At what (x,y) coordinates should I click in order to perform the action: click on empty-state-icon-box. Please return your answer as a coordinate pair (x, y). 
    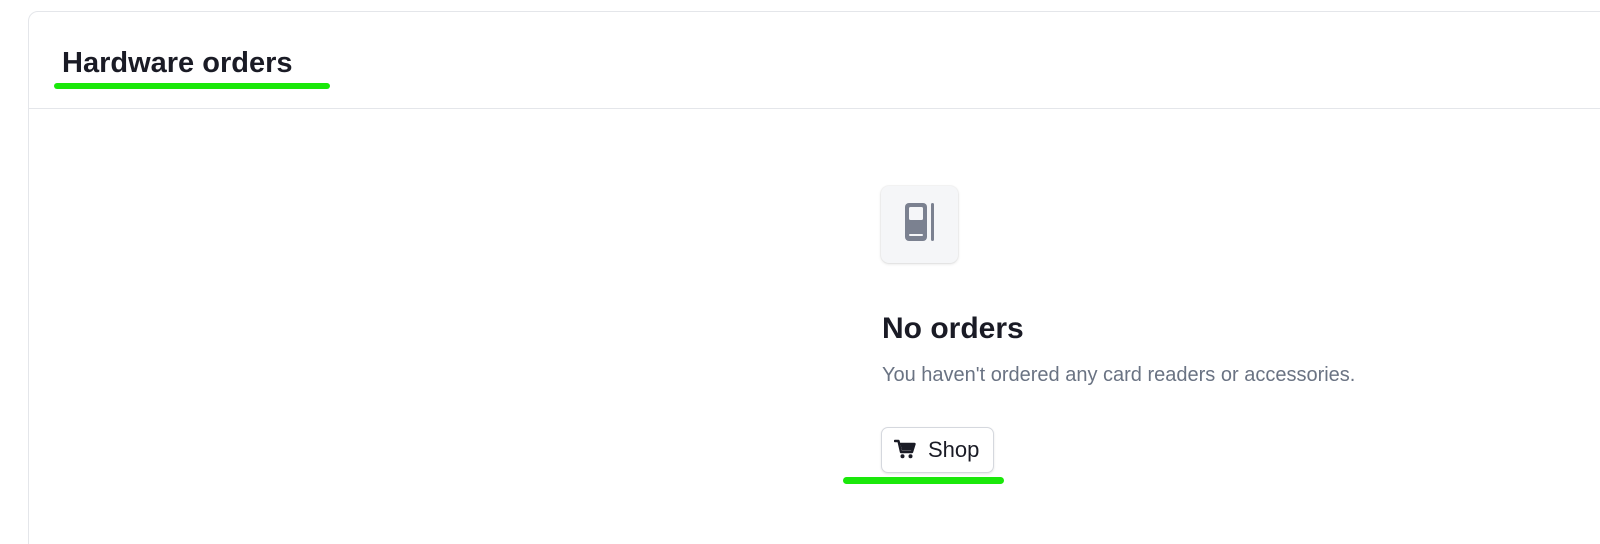
    Looking at the image, I should click on (919, 224).